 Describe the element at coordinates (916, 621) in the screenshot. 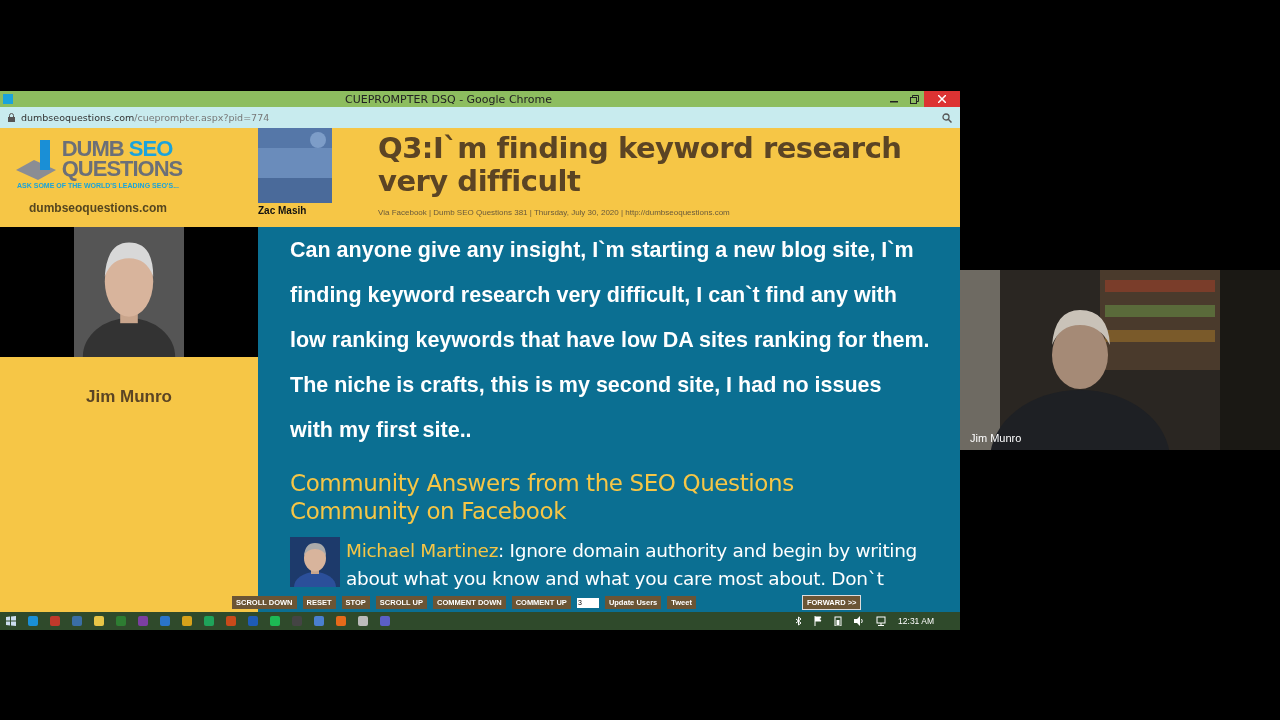

I see `clock-text: 12:31 AM` at that location.